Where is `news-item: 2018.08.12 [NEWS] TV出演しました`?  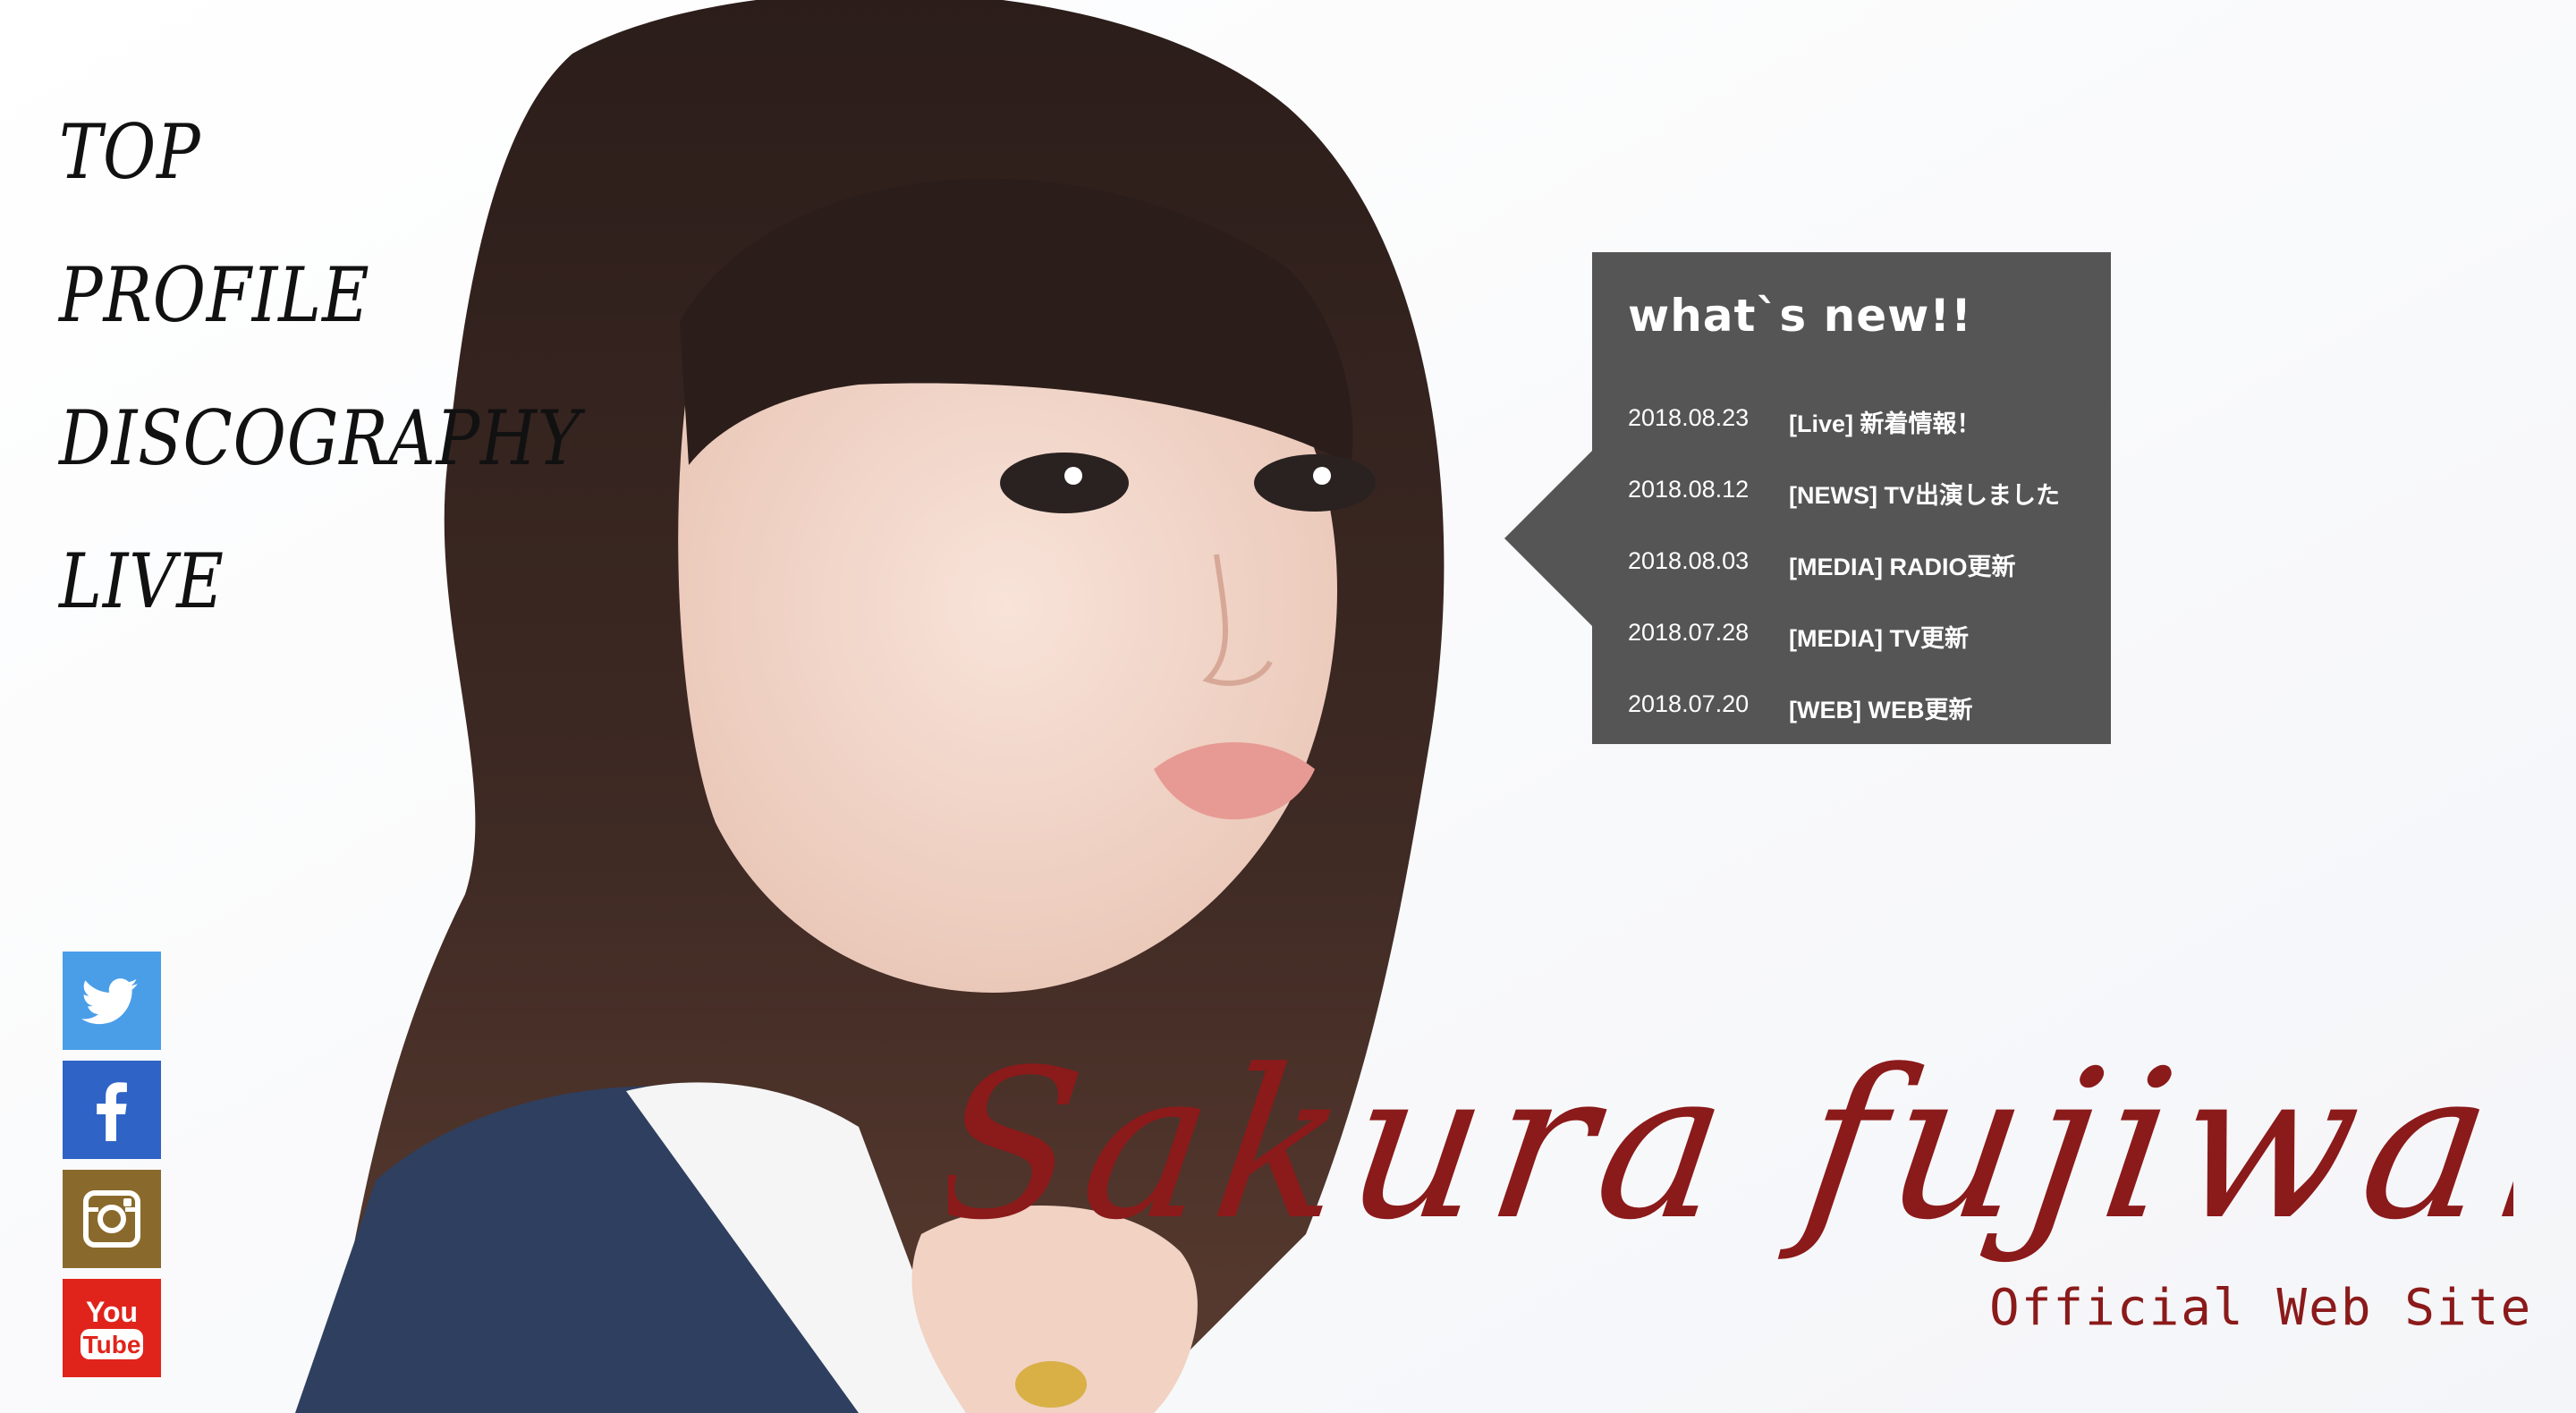 news-item: 2018.08.12 [NEWS] TV出演しました is located at coordinates (1844, 511).